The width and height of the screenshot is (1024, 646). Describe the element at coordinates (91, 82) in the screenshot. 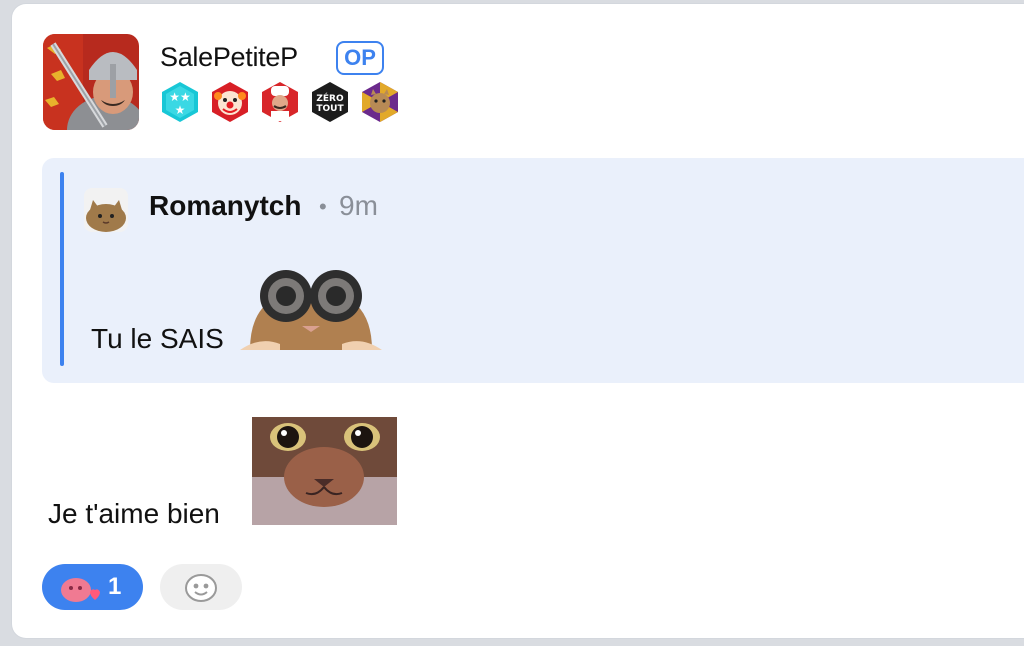

I see `author-avatar` at that location.